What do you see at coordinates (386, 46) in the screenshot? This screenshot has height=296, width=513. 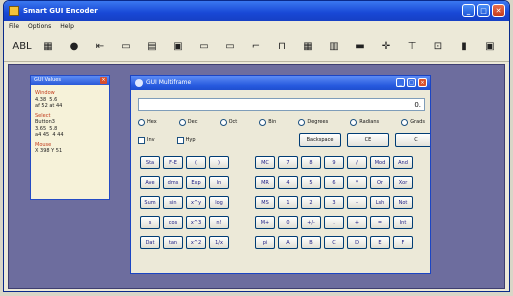 I see `cross-icon: ✛` at bounding box center [386, 46].